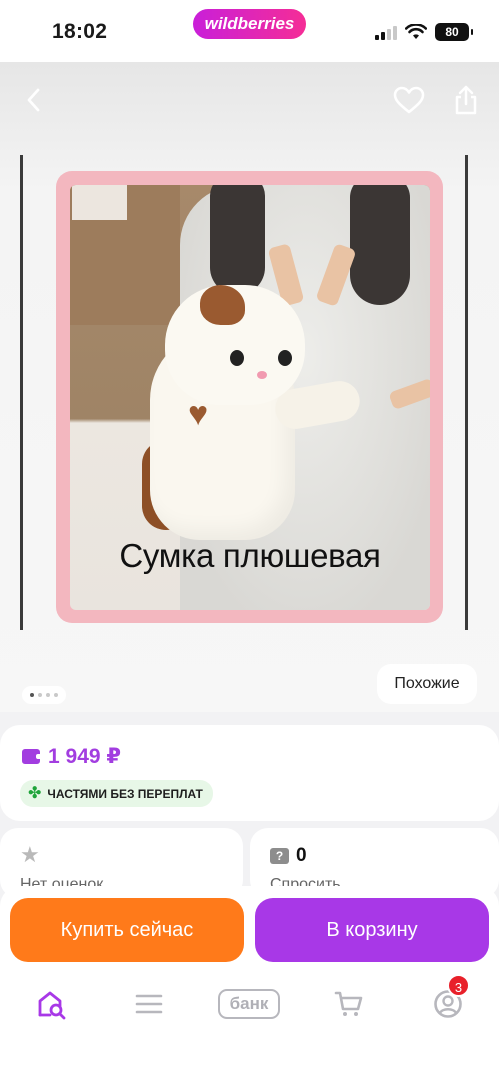 Image resolution: width=499 pixels, height=1080 pixels. What do you see at coordinates (237, 240) in the screenshot?
I see `hair-left` at bounding box center [237, 240].